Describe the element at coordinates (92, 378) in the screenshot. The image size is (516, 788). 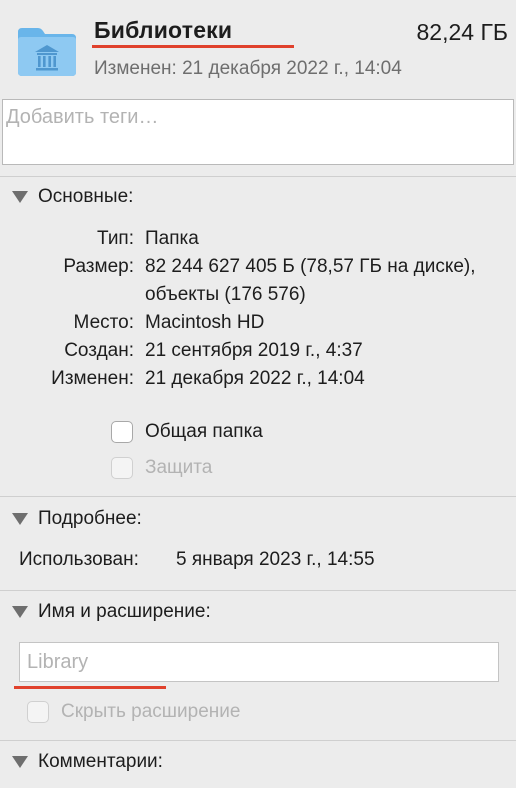
I see `info-label: Изменен:` at that location.